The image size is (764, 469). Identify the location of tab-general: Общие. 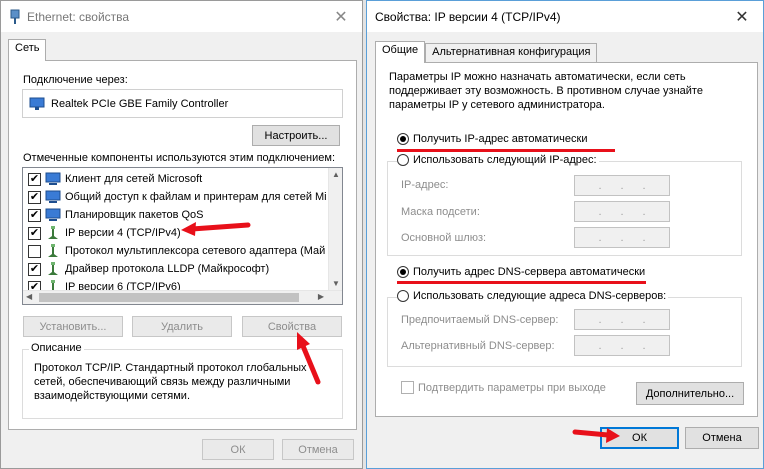
(400, 52).